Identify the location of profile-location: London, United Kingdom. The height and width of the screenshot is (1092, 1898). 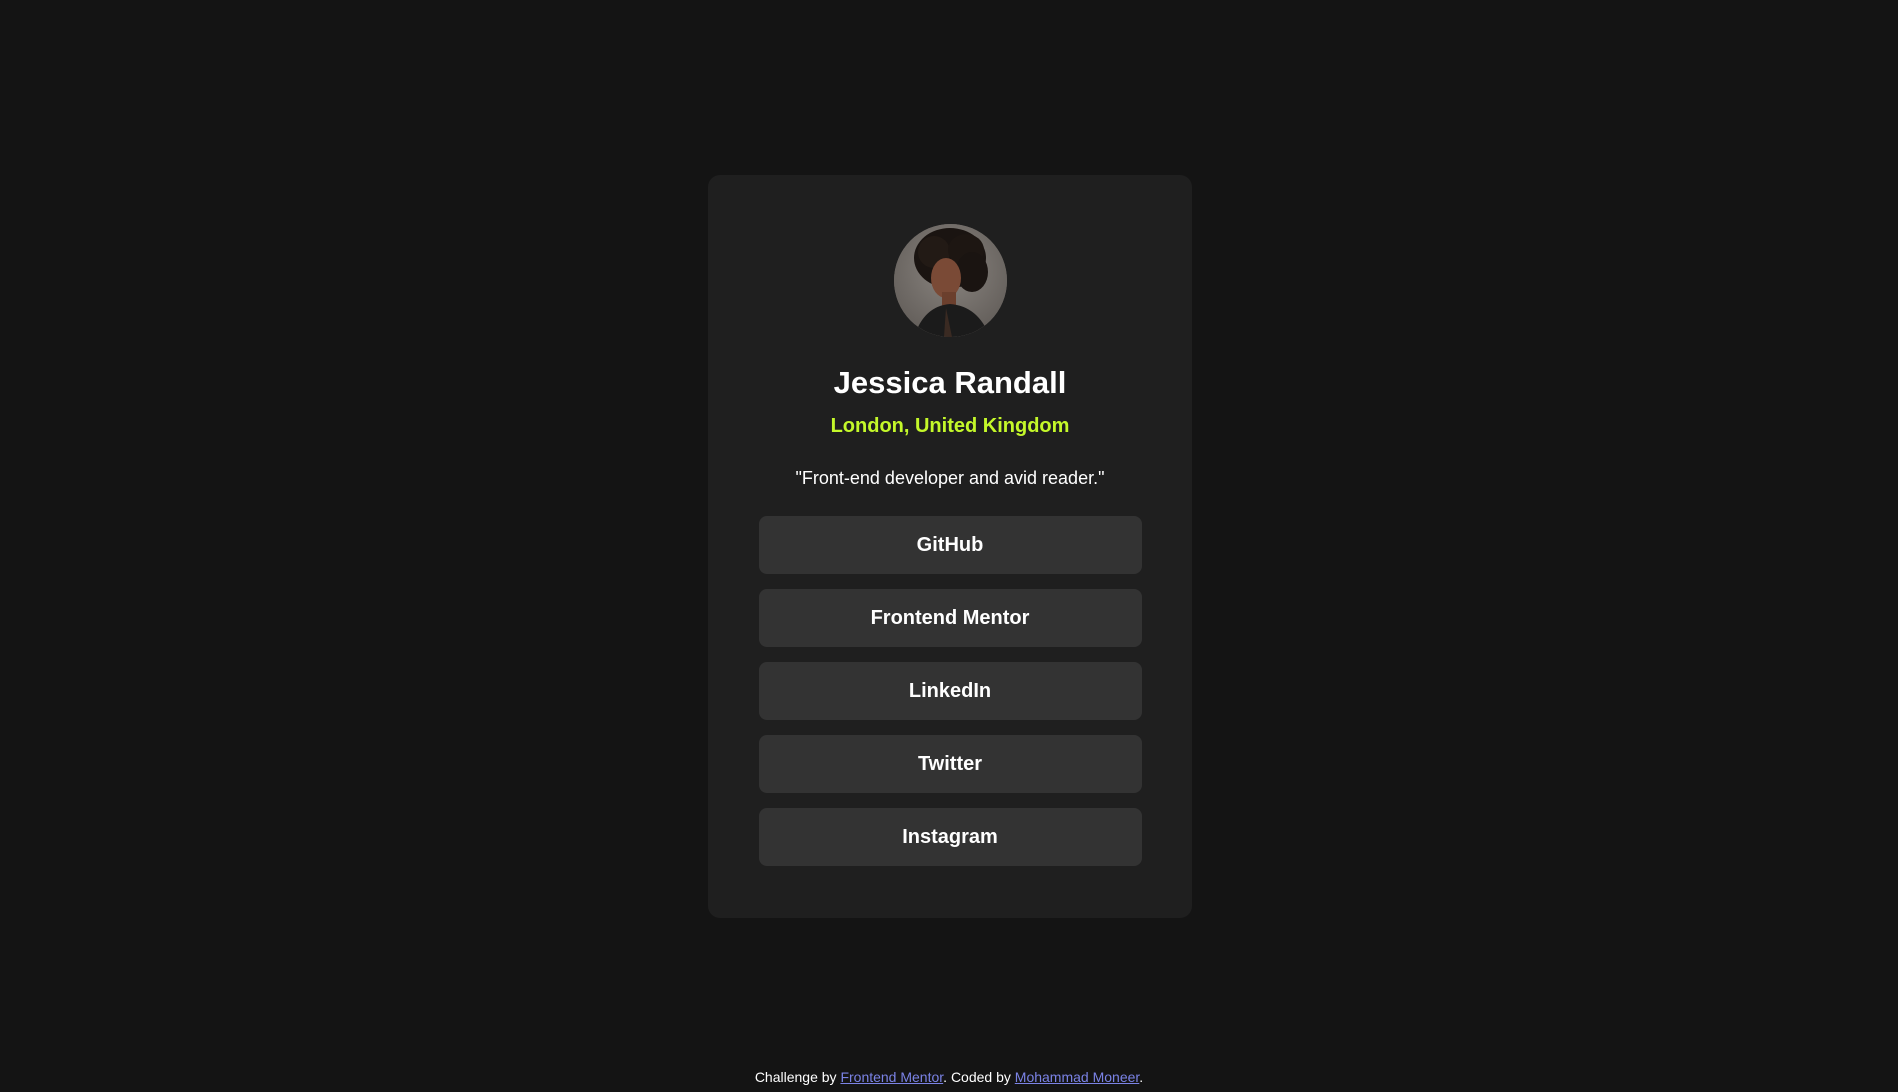
(950, 426).